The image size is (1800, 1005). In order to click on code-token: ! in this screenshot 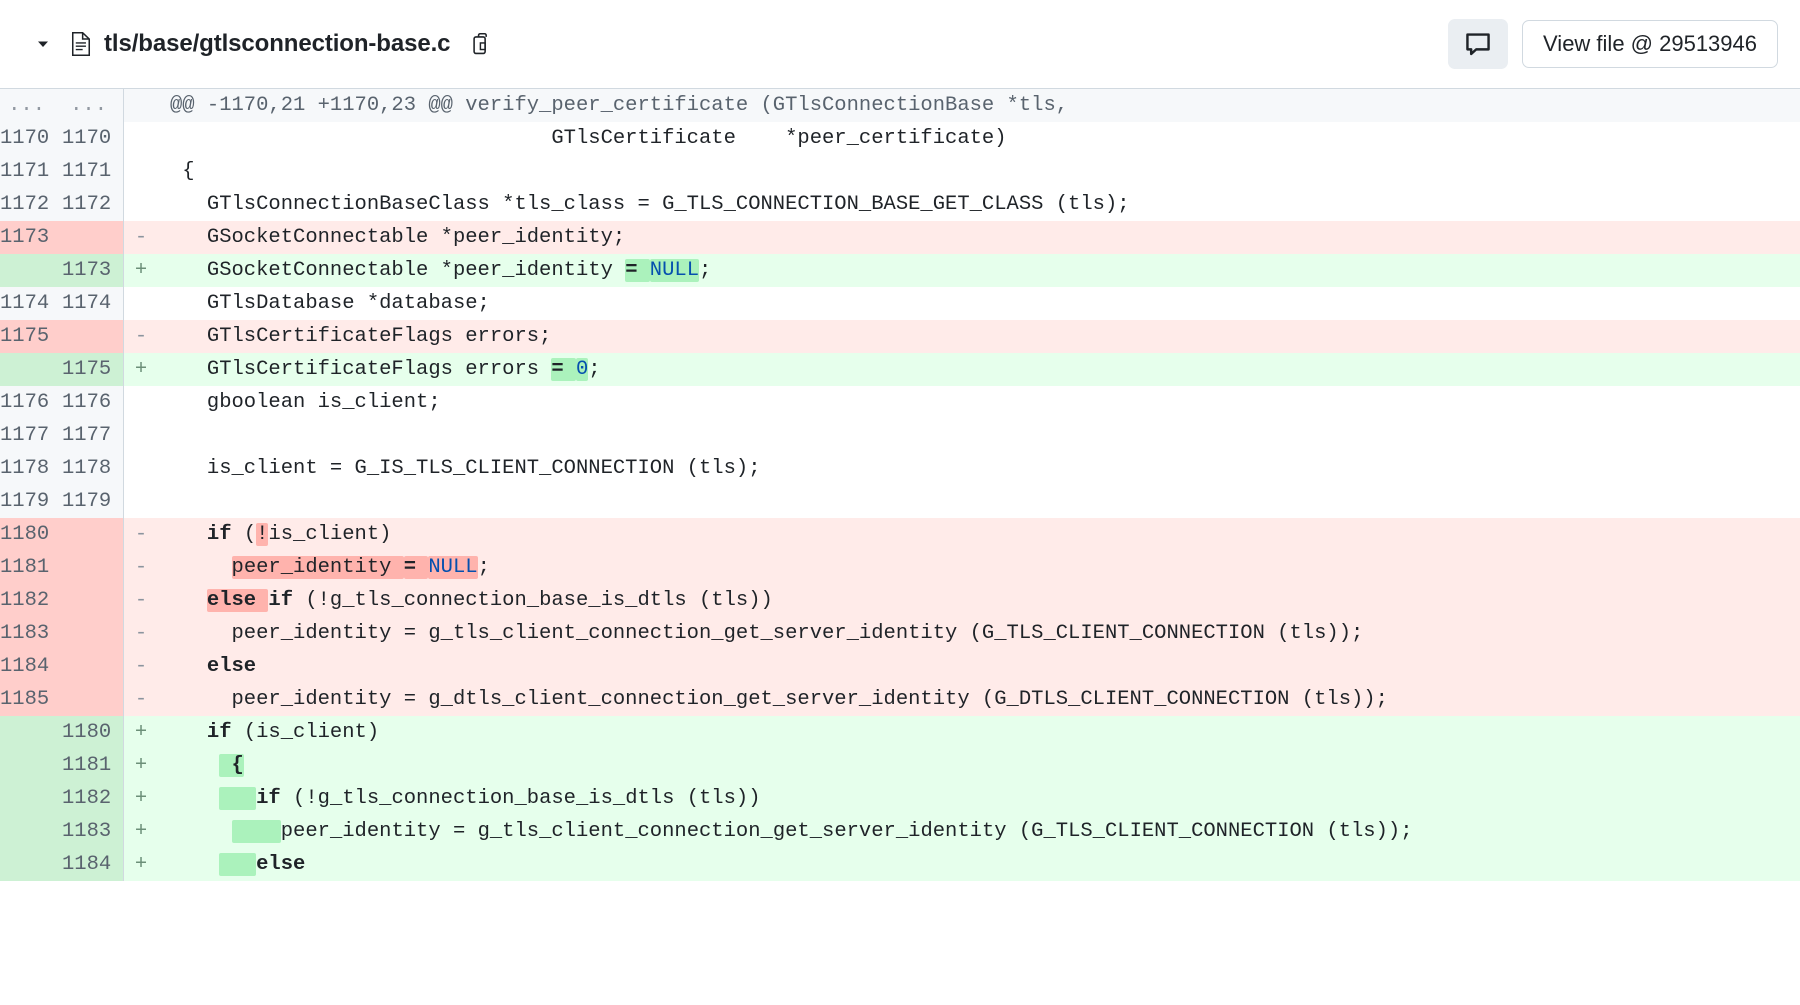, I will do `click(262, 534)`.